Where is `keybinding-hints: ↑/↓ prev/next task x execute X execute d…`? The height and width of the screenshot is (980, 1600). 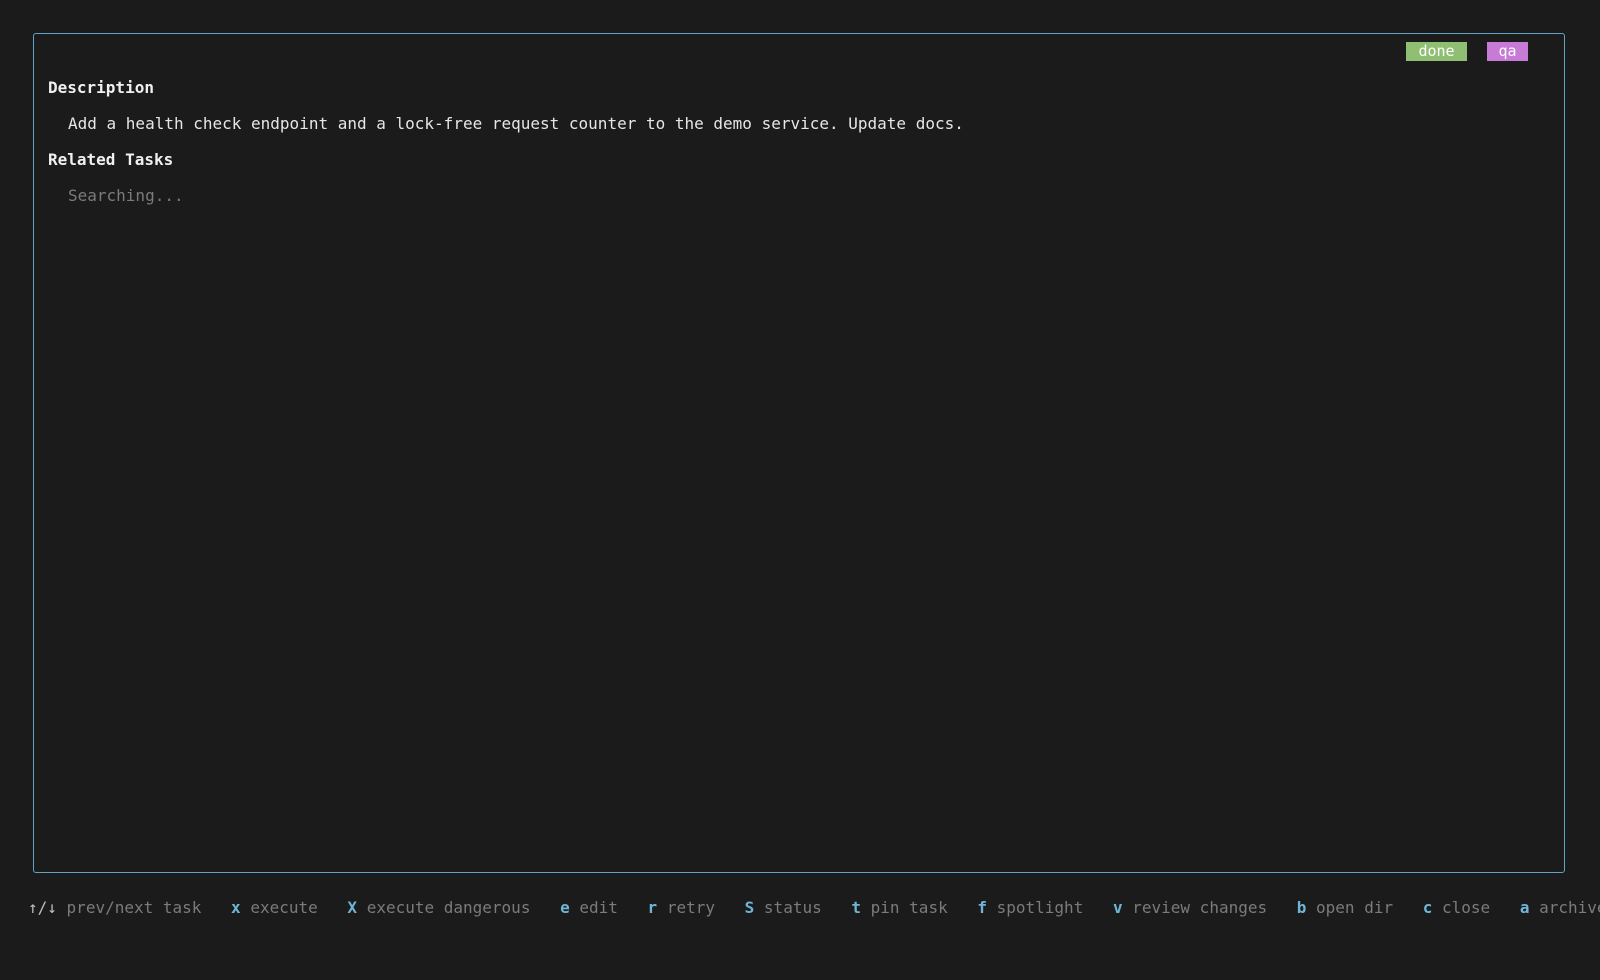 keybinding-hints: ↑/↓ prev/next task x execute X execute d… is located at coordinates (814, 907).